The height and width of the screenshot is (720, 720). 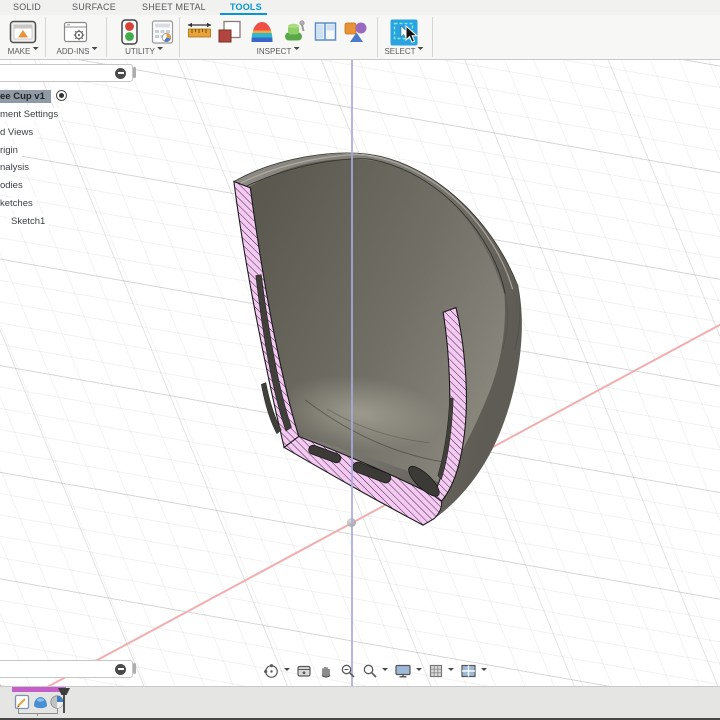 What do you see at coordinates (246, 7) in the screenshot?
I see `tab-tools: TOOLS` at bounding box center [246, 7].